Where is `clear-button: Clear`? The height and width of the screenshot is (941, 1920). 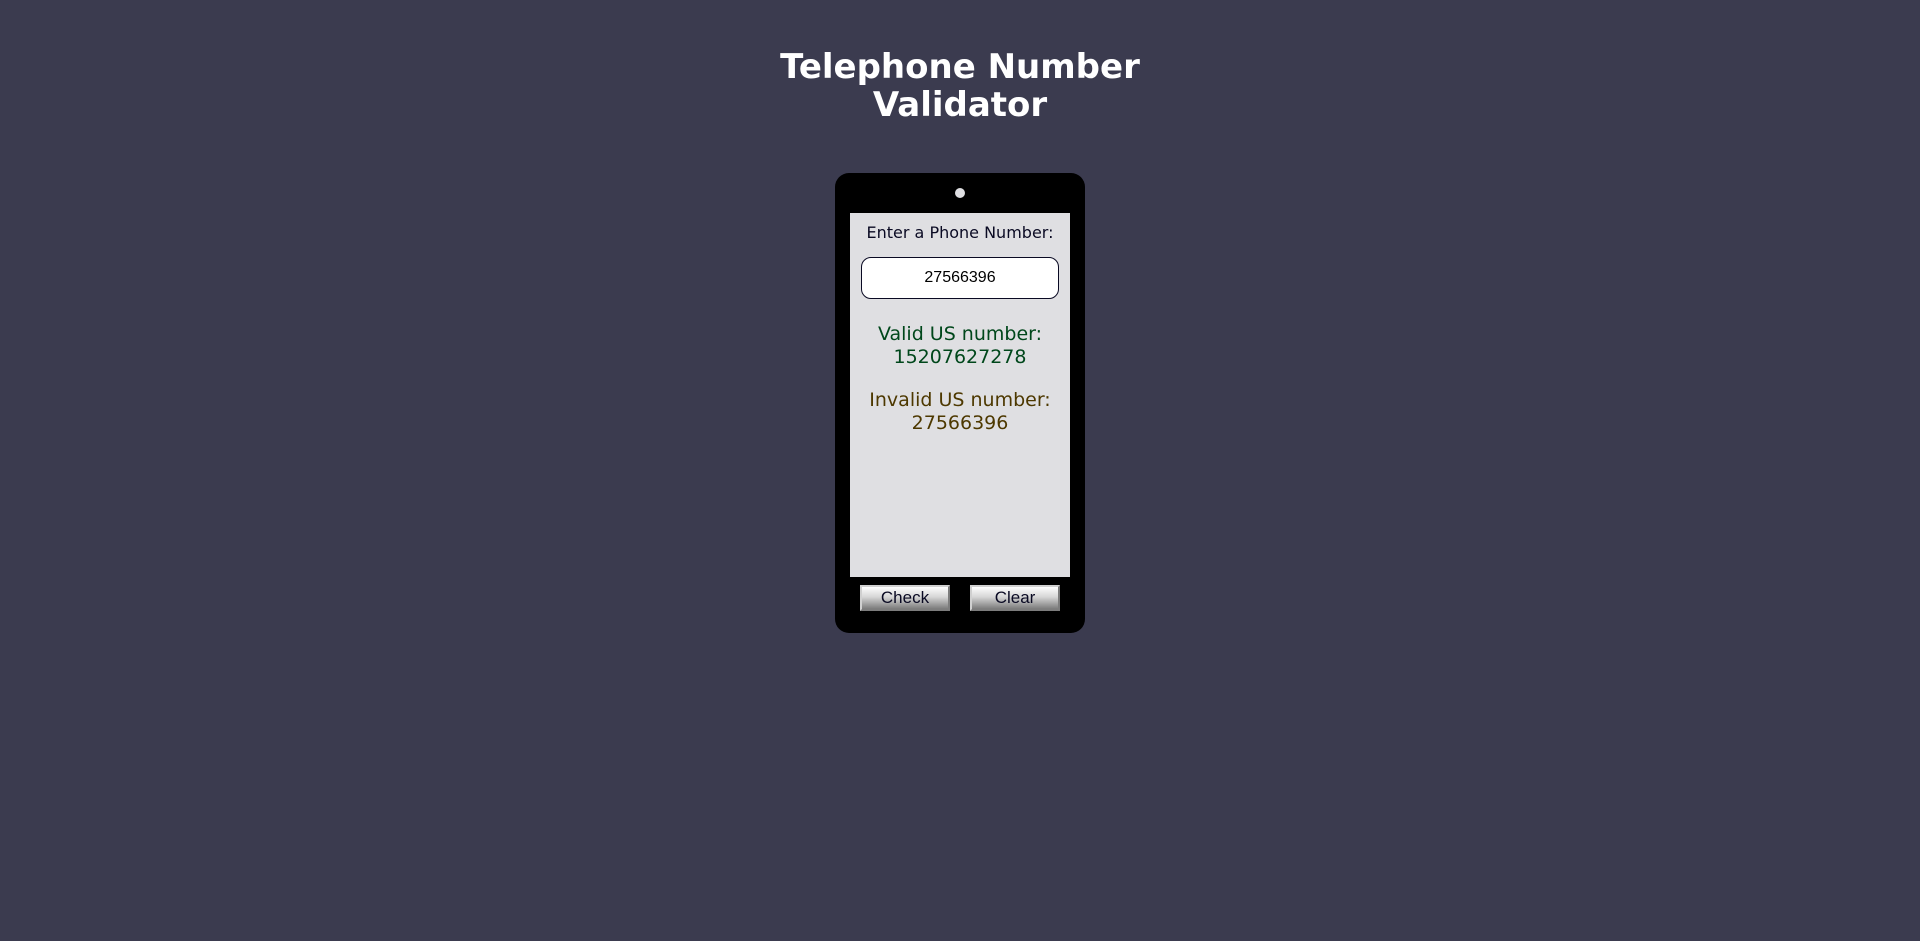
clear-button: Clear is located at coordinates (1015, 598).